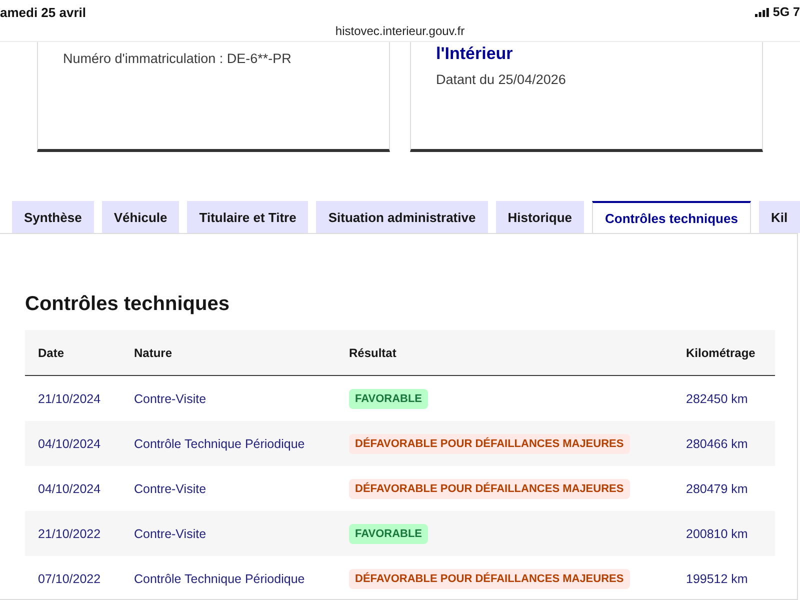  Describe the element at coordinates (724, 353) in the screenshot. I see `column-header: Kilométrage` at that location.